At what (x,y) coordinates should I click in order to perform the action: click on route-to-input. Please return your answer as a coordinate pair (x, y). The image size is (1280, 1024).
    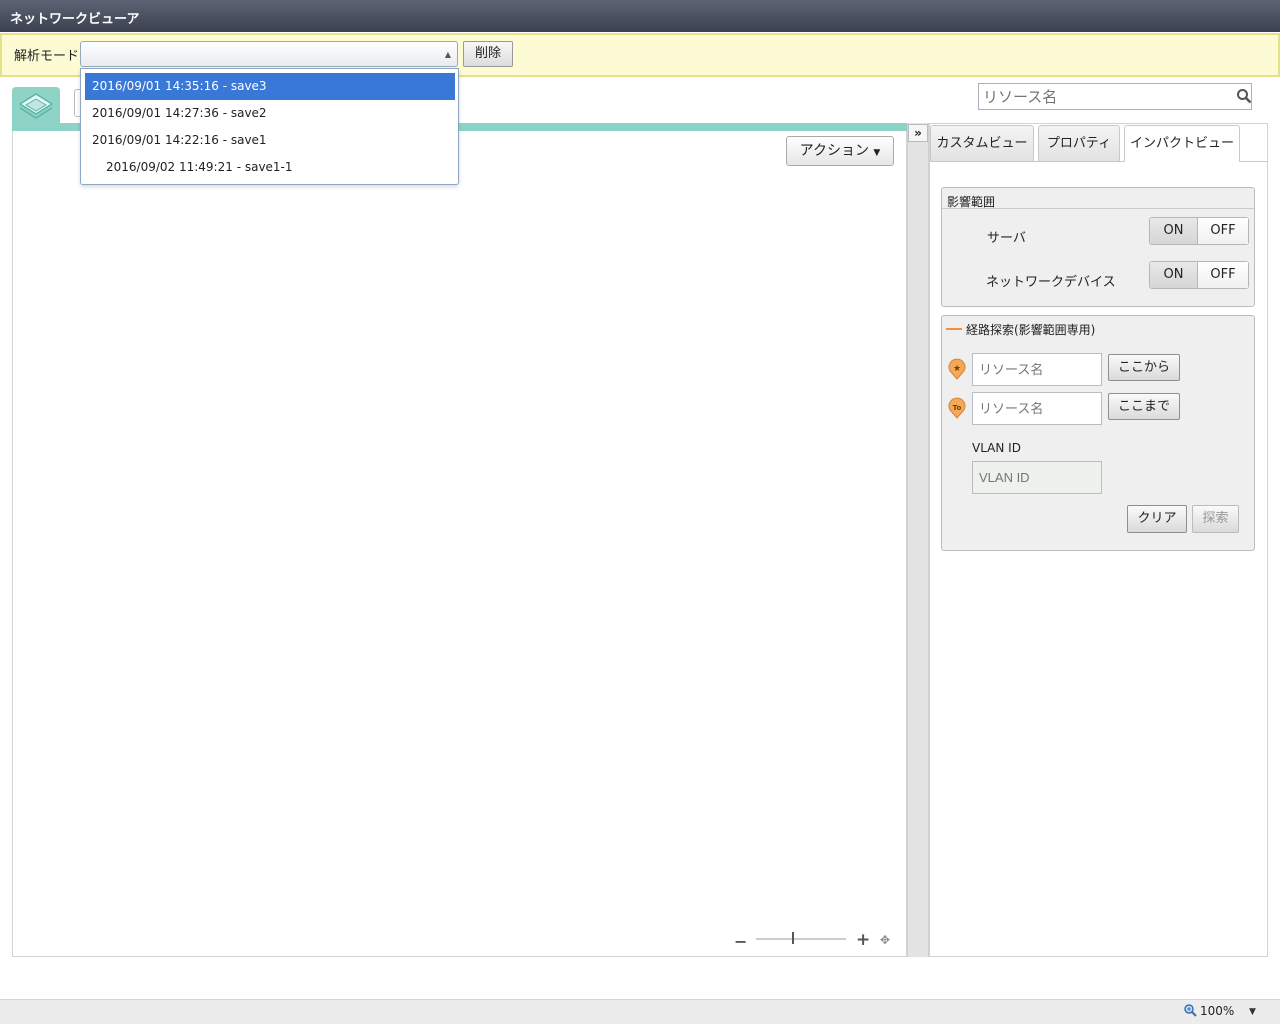
    Looking at the image, I should click on (1037, 408).